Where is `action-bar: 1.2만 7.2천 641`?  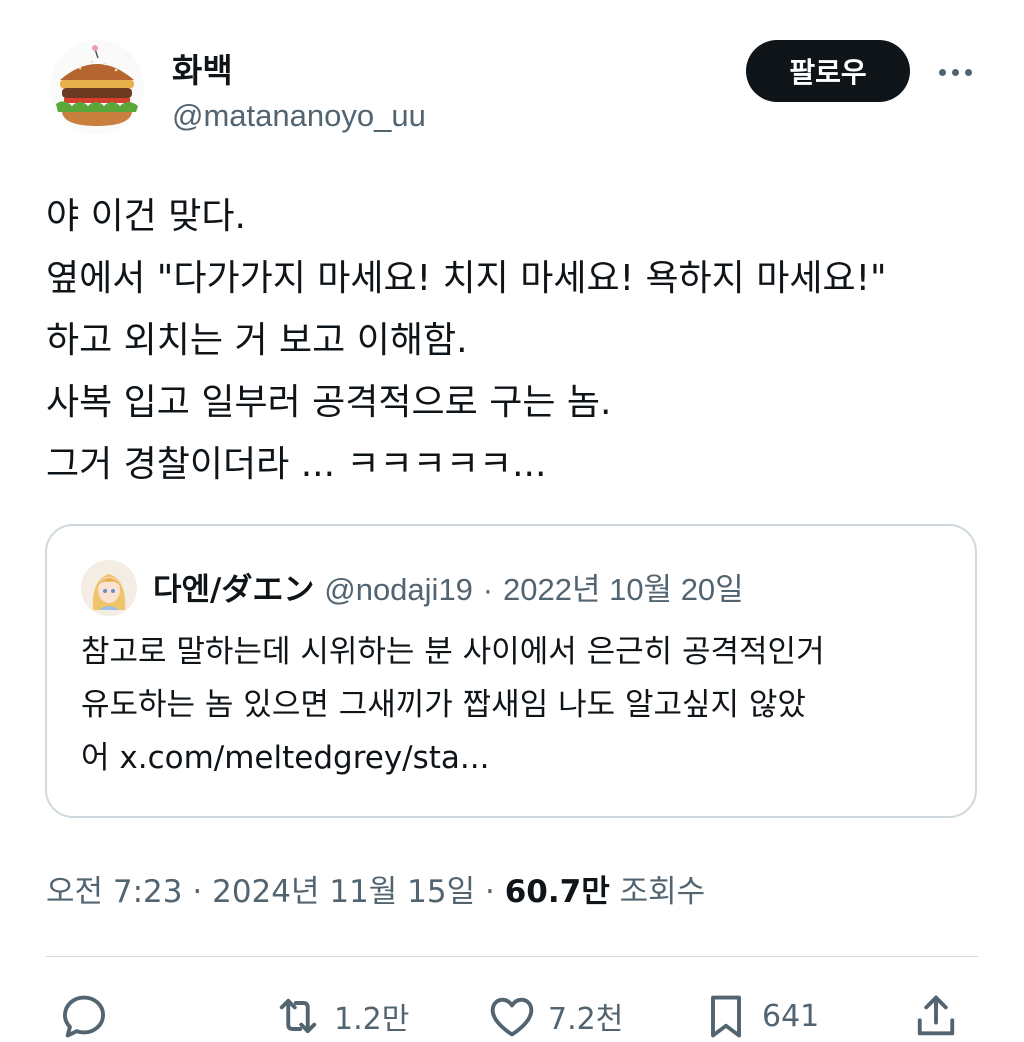 action-bar: 1.2만 7.2천 641 is located at coordinates (512, 1015).